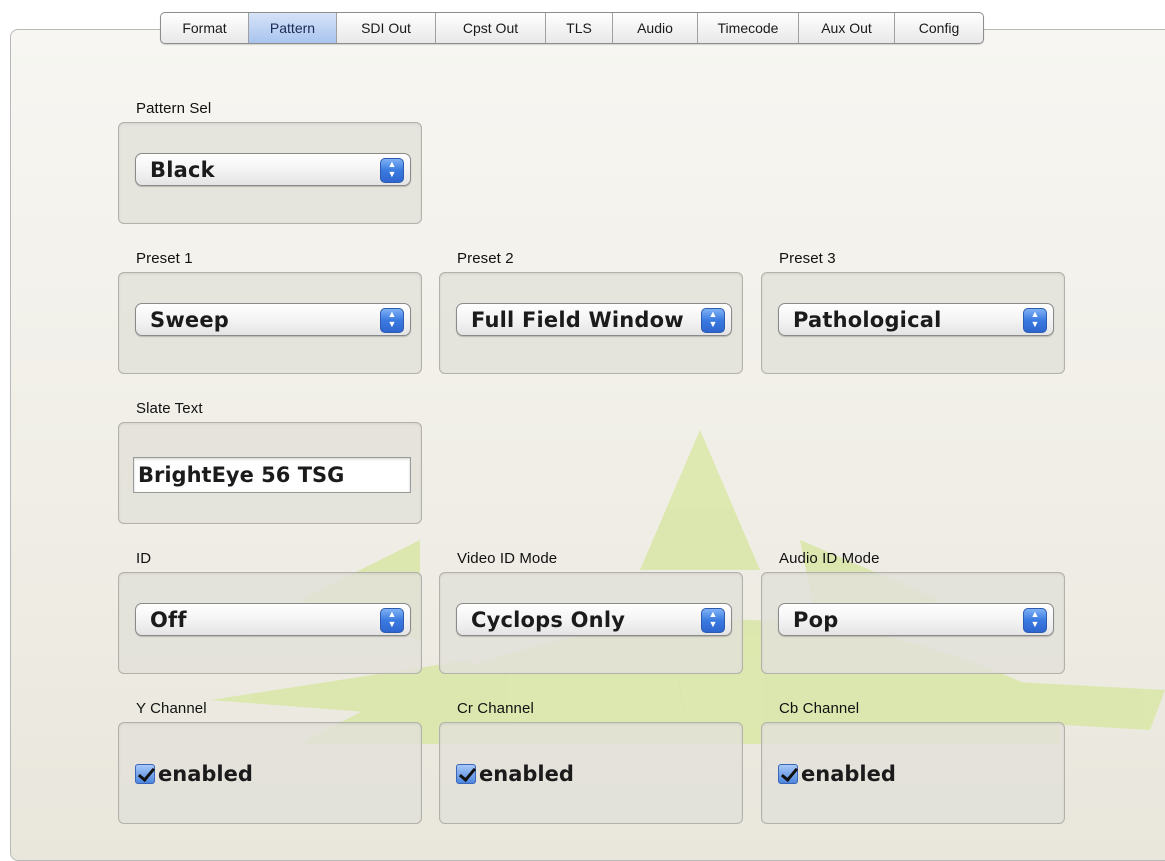 The height and width of the screenshot is (861, 1165). I want to click on video-id-mode-group: Cyclops Only ▲ ▼, so click(591, 623).